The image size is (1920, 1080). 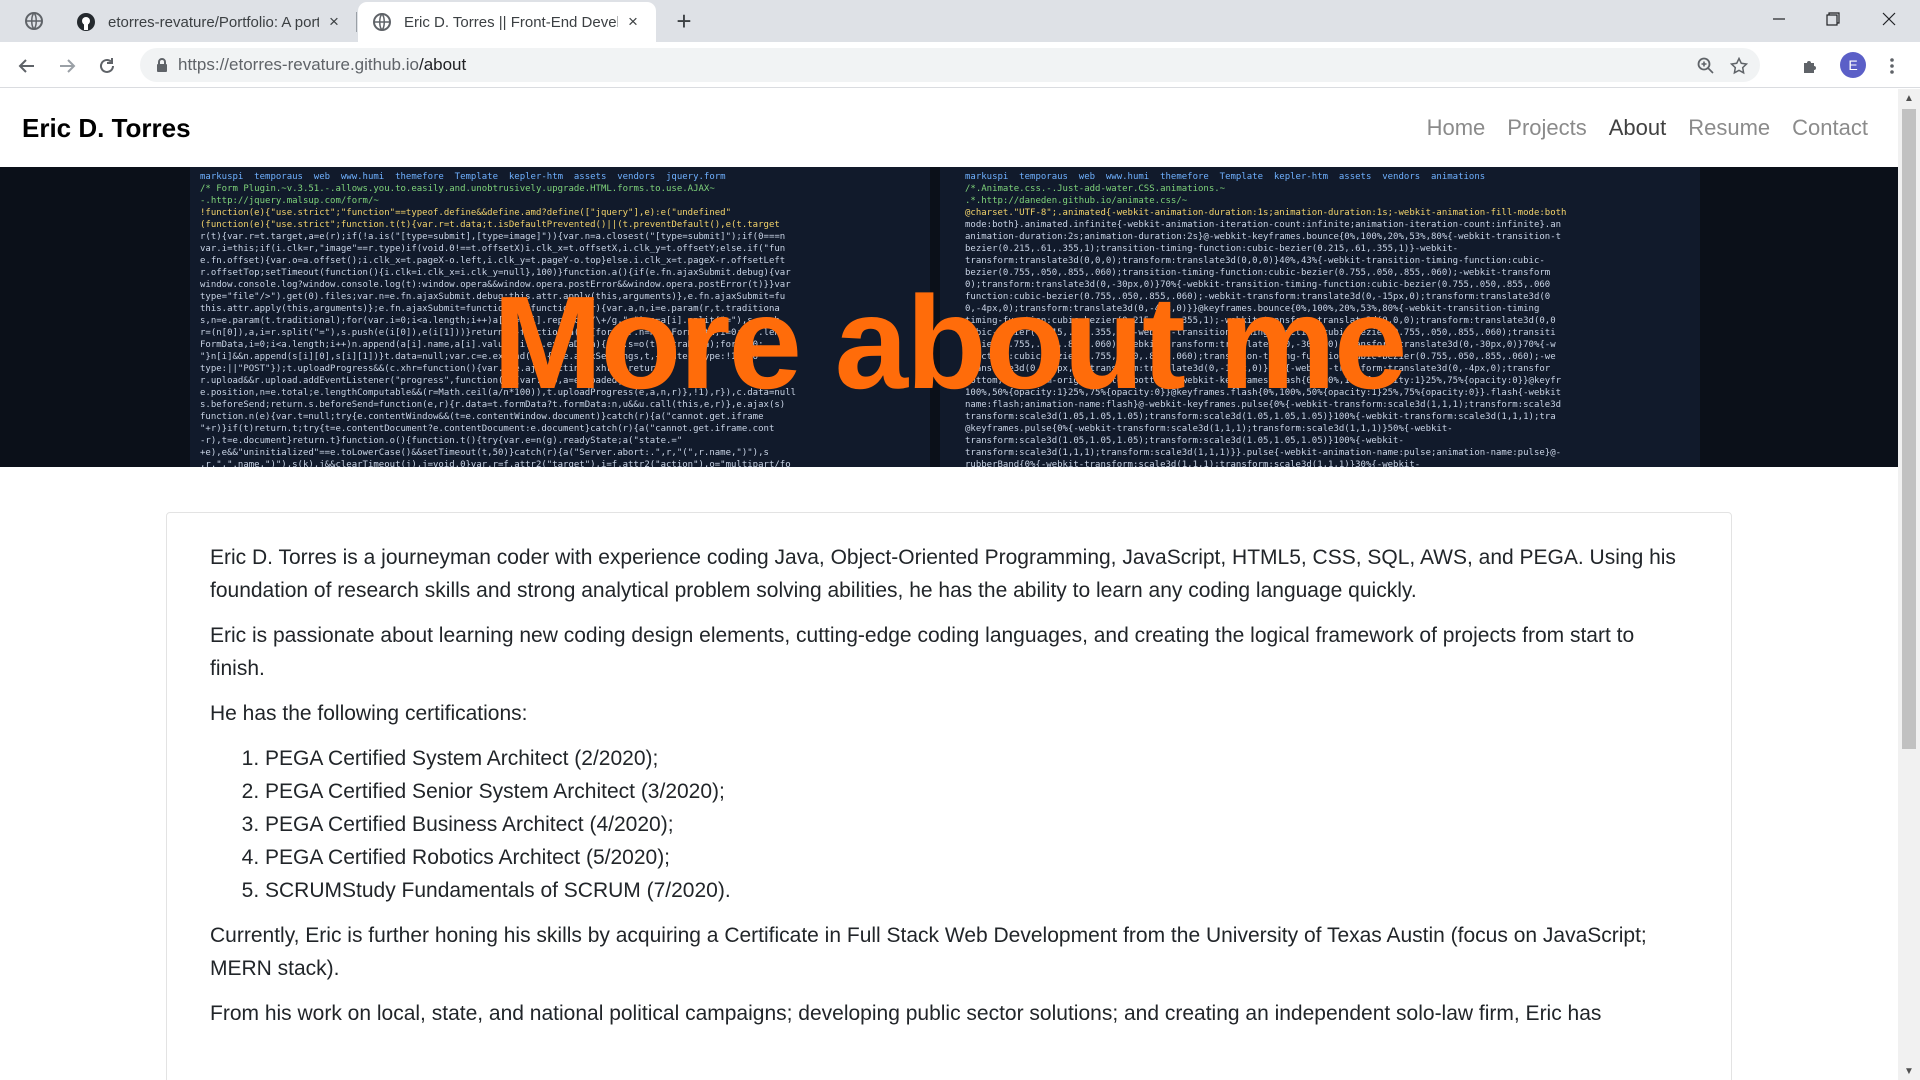 What do you see at coordinates (106, 128) in the screenshot?
I see `site-brand: Eric D. Torres` at bounding box center [106, 128].